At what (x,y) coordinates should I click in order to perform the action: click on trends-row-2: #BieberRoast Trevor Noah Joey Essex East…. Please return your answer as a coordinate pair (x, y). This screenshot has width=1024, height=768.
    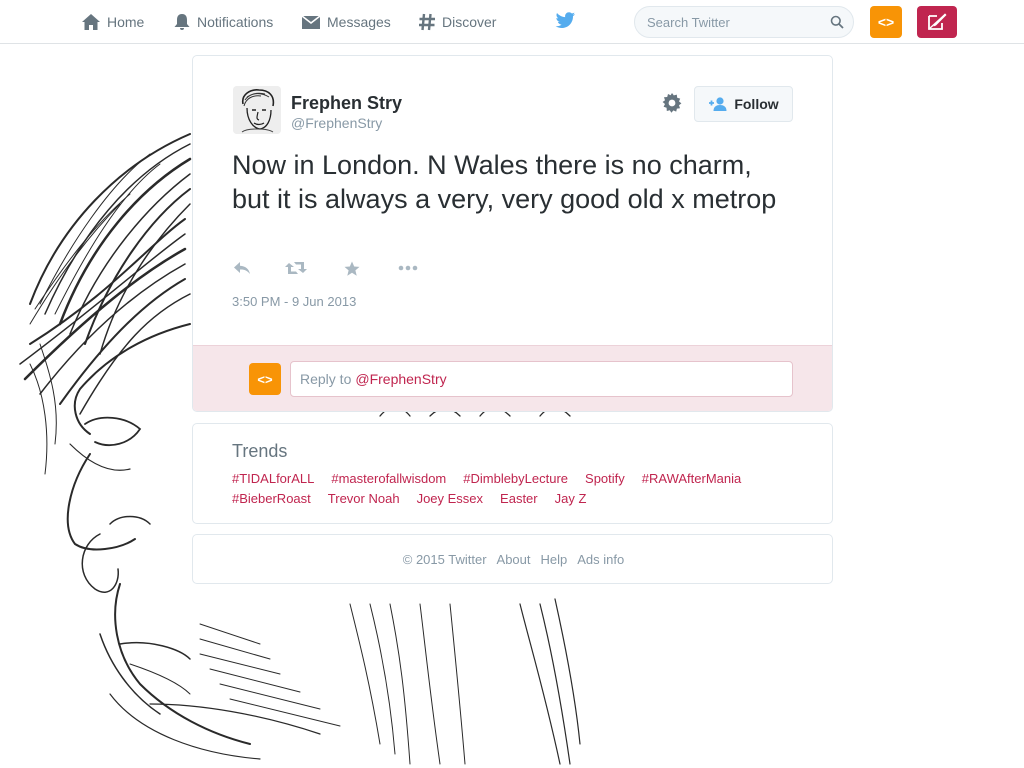
    Looking at the image, I should click on (417, 498).